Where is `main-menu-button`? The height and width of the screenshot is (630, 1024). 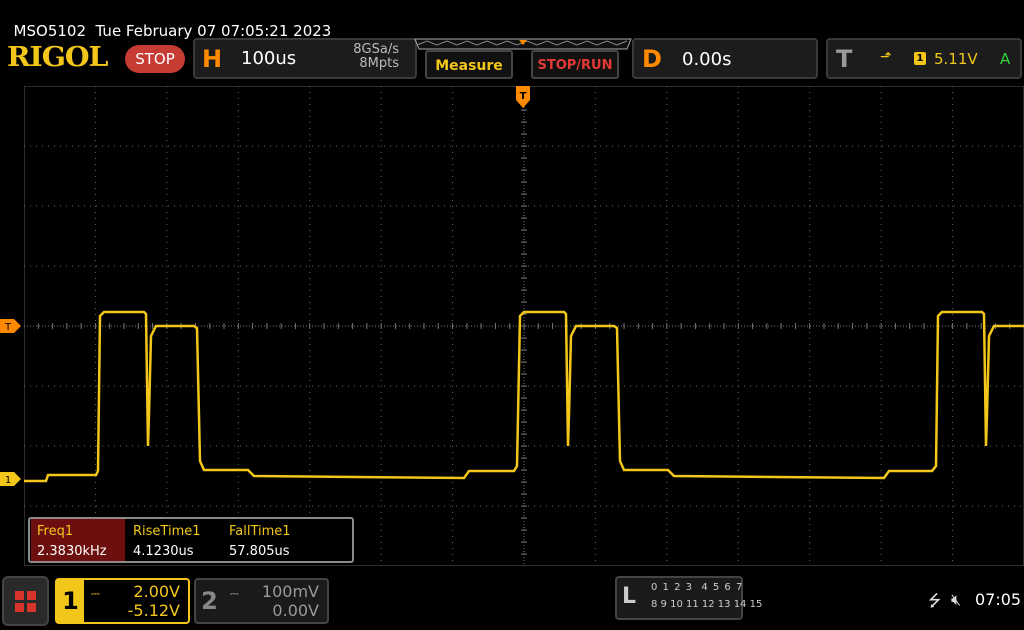
main-menu-button is located at coordinates (25, 601).